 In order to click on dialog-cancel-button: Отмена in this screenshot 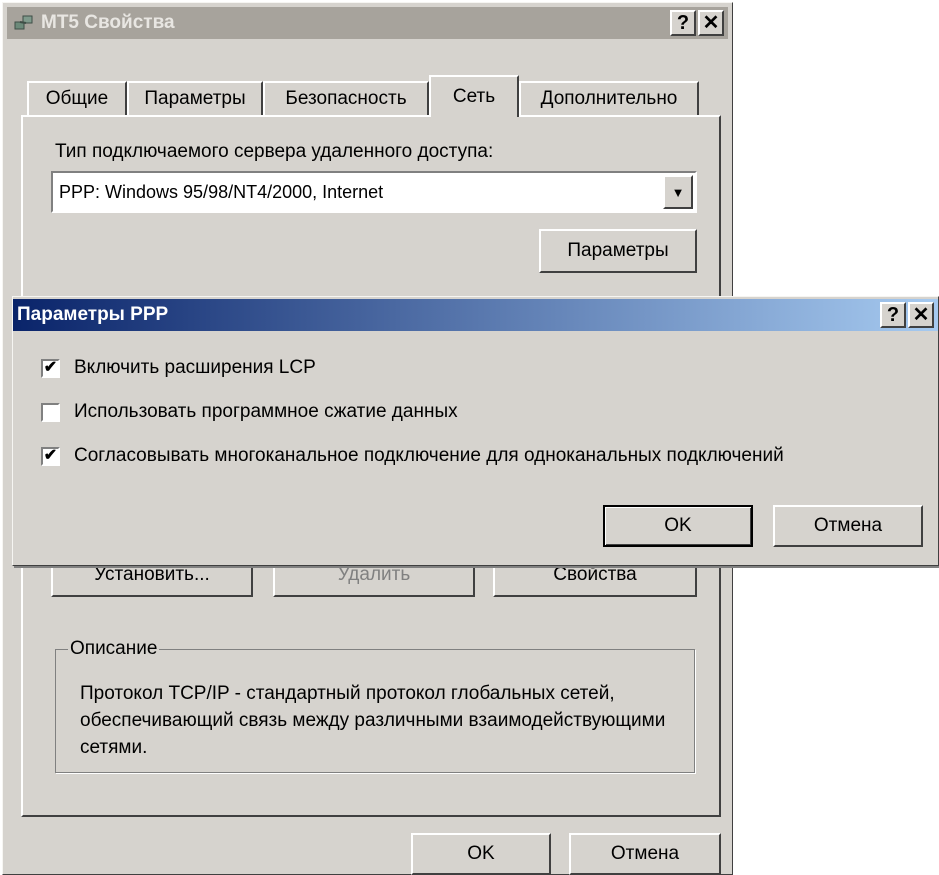, I will do `click(848, 526)`.